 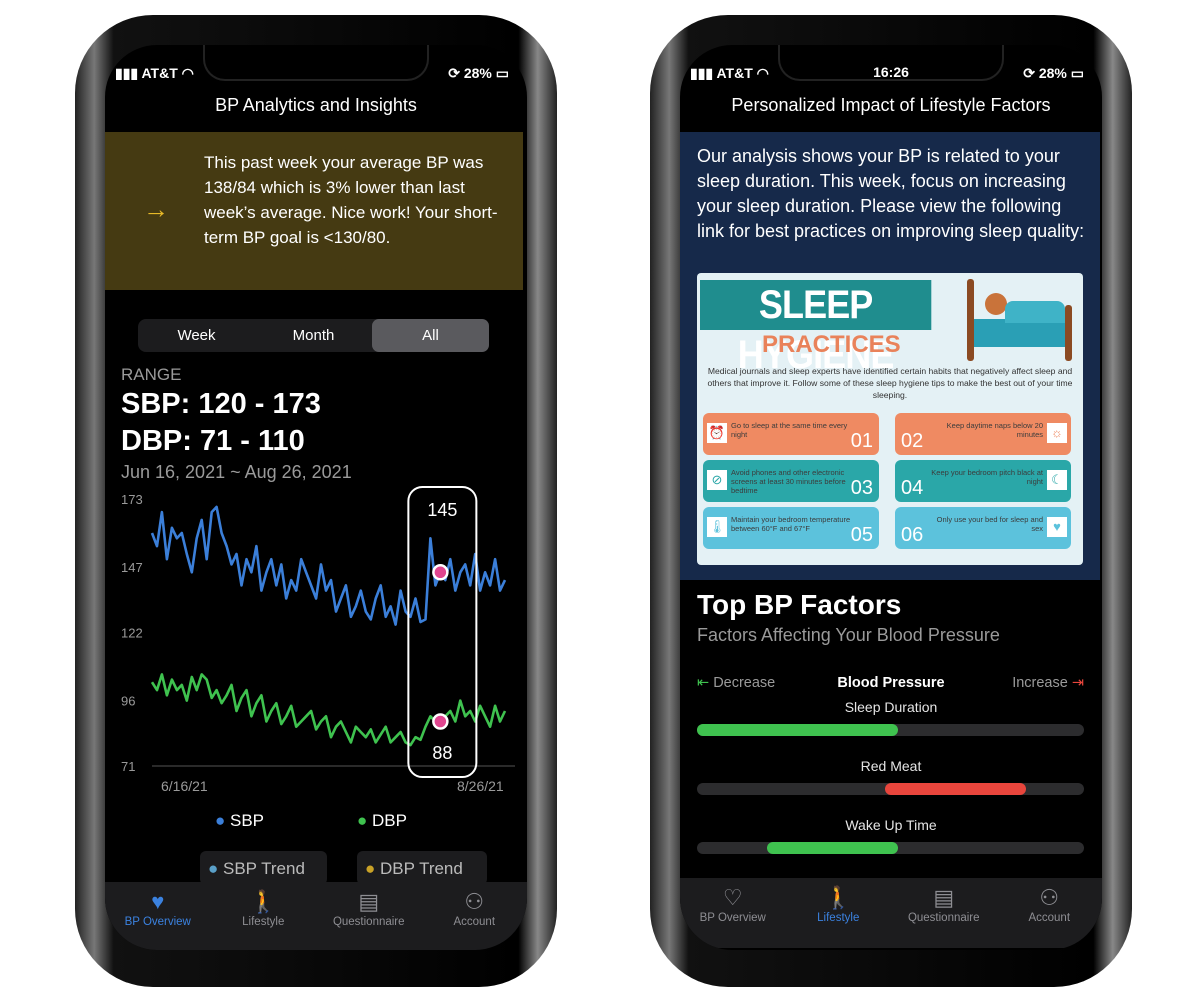 I want to click on sleep-tip-text: Only use your bed for sleep and sex, so click(x=989, y=524).